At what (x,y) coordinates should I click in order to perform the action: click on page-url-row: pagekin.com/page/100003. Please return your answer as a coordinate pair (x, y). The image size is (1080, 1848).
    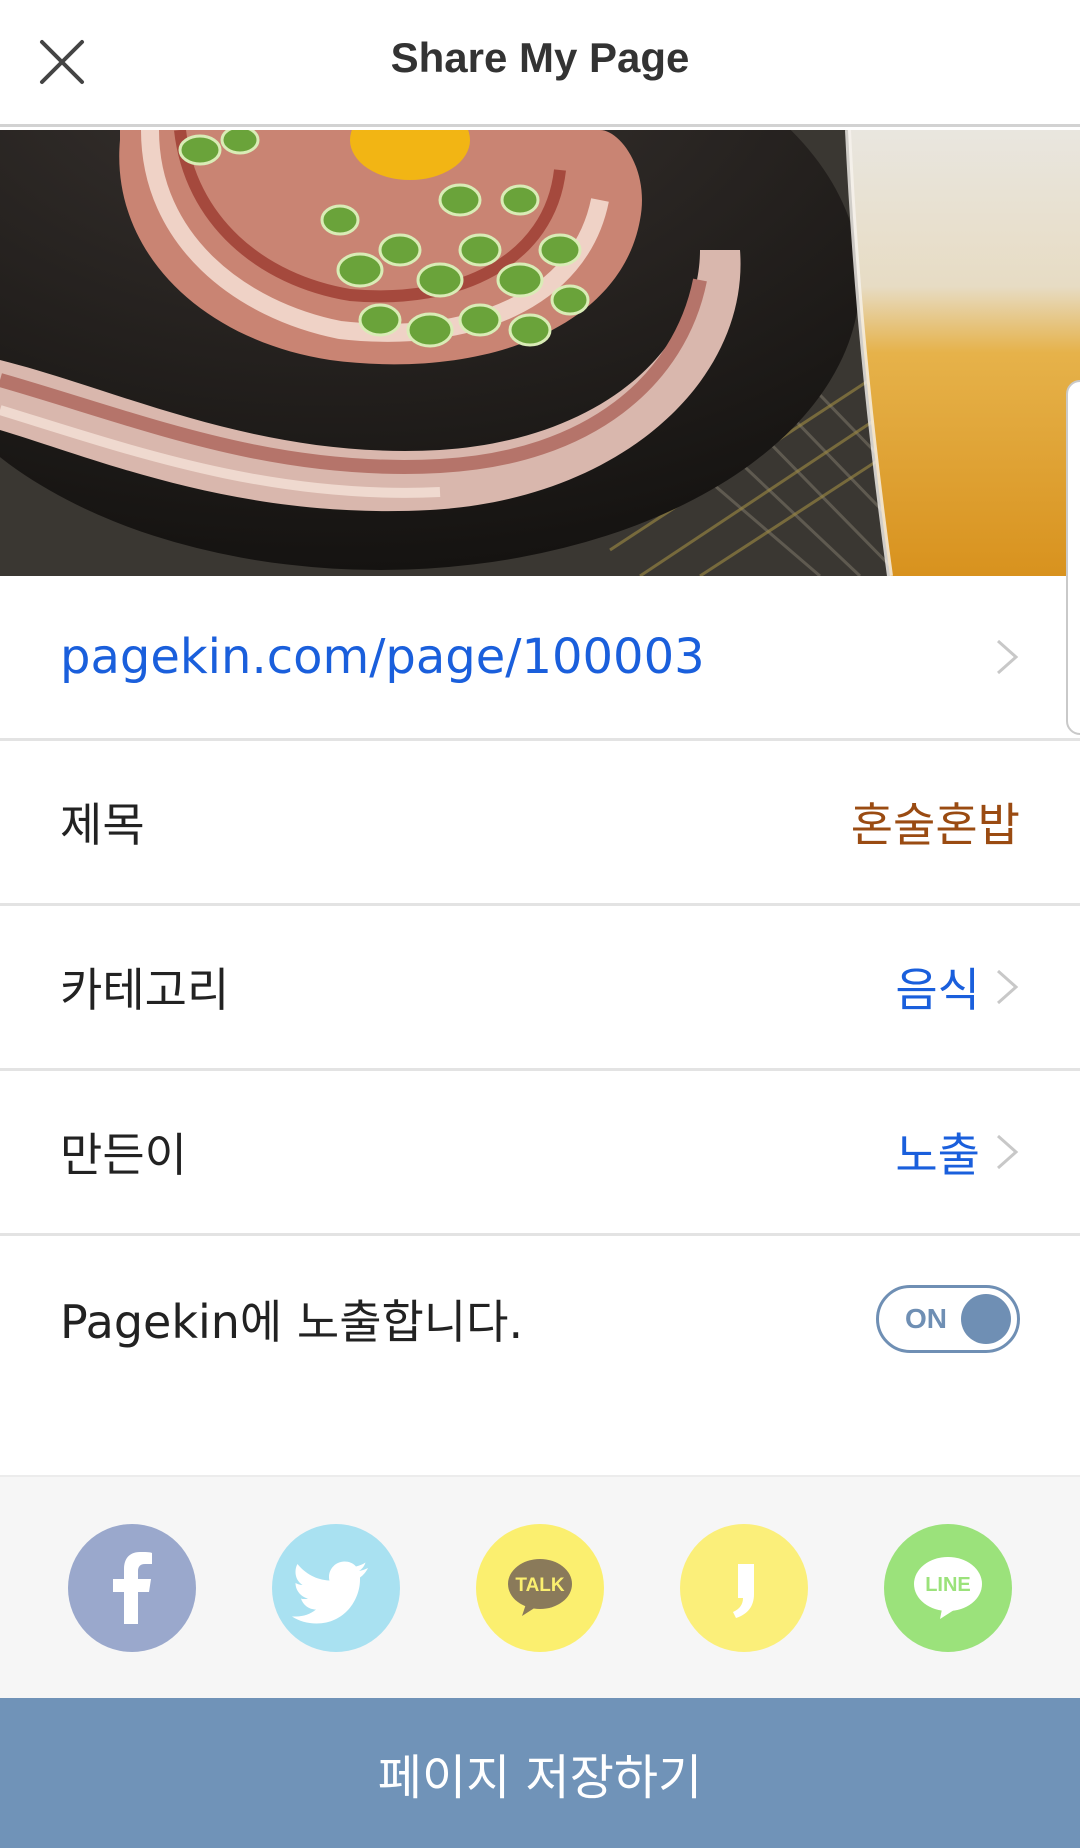
    Looking at the image, I should click on (540, 658).